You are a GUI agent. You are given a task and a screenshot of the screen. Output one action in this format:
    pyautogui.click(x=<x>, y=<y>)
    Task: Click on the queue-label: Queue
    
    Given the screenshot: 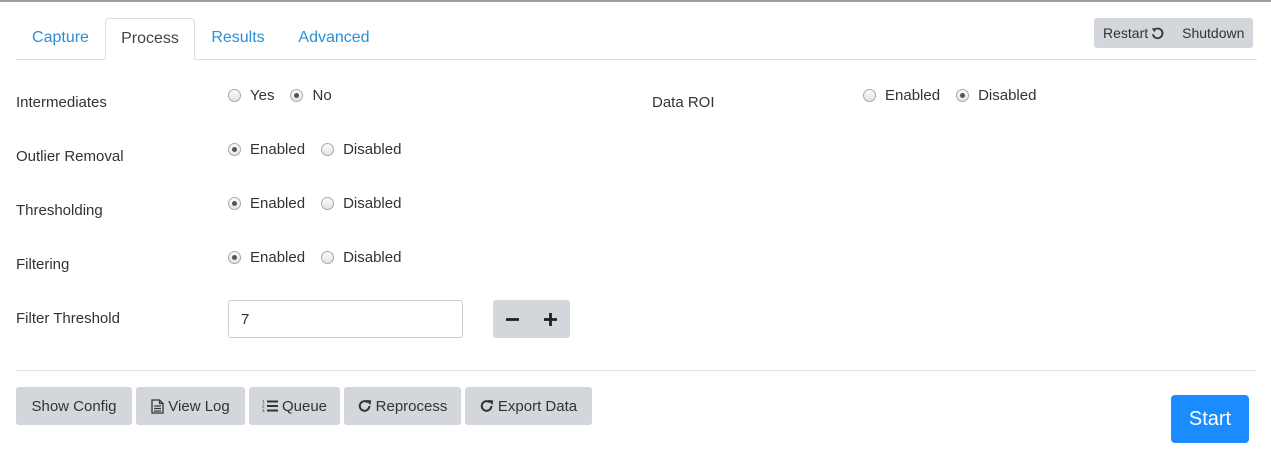 What is the action you would take?
    pyautogui.click(x=304, y=406)
    